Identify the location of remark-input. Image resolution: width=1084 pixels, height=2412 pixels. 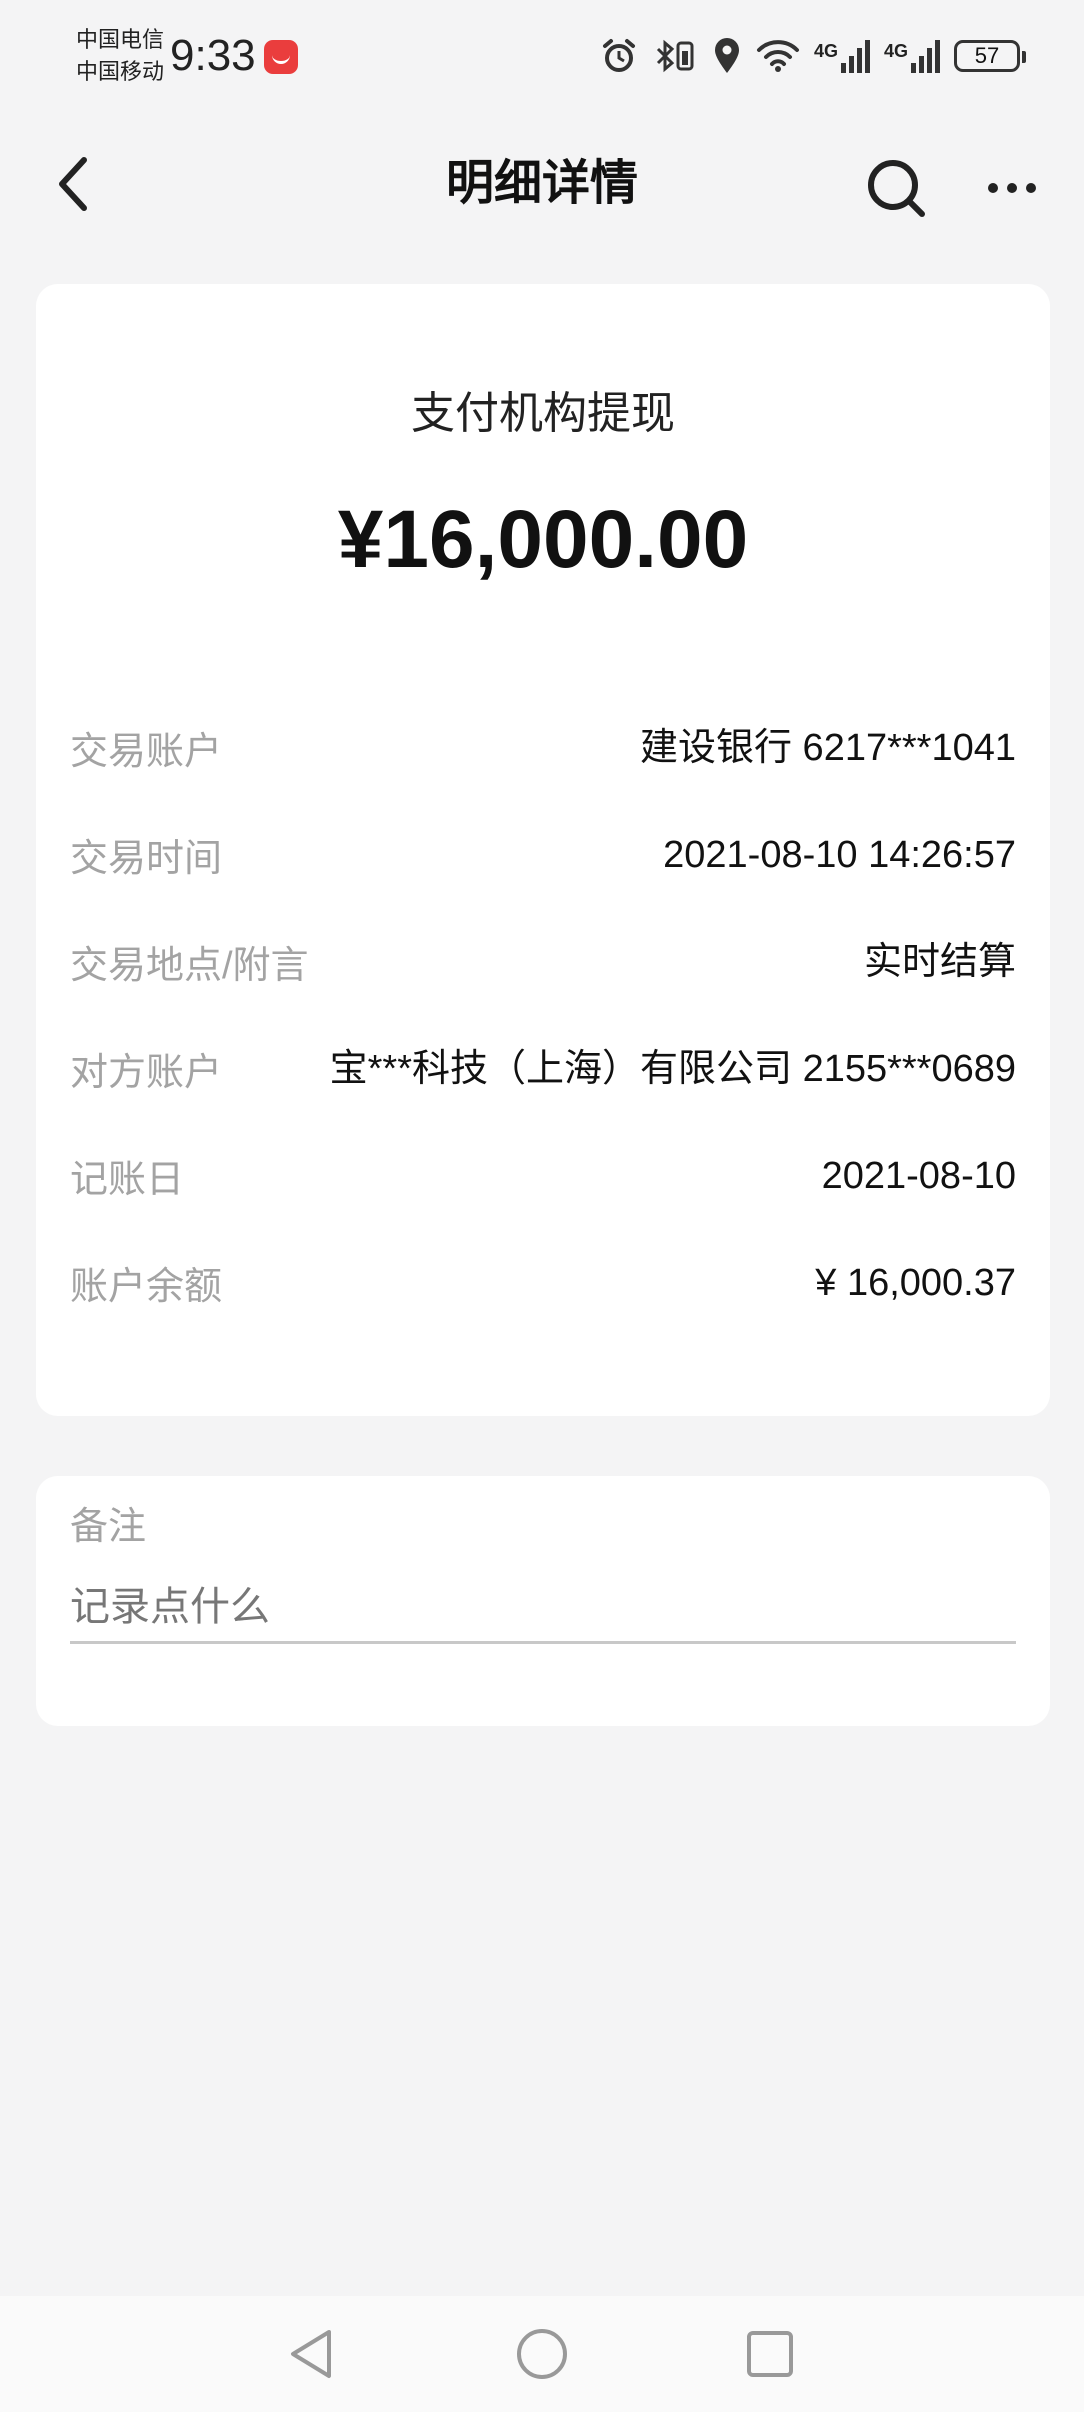
(543, 1609).